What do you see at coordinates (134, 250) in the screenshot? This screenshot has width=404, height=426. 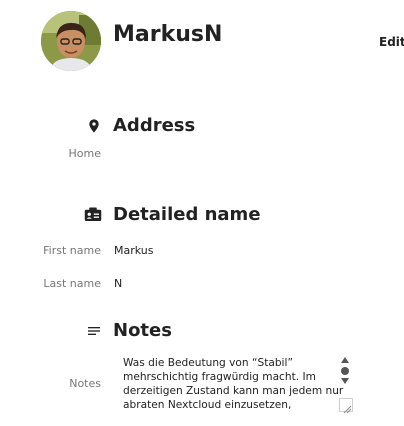 I see `first-name-value: Markus` at bounding box center [134, 250].